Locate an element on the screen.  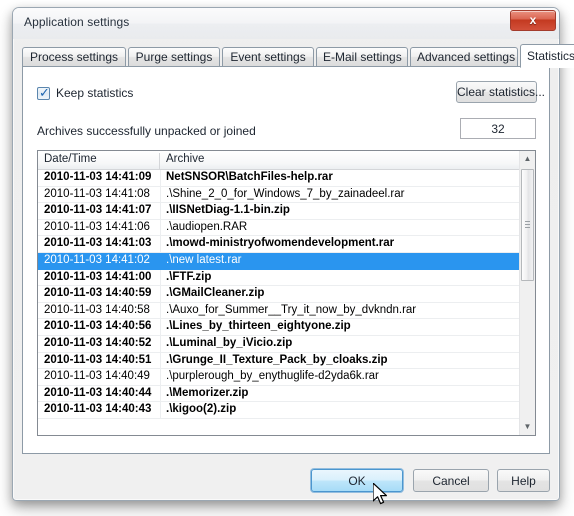
cell-datetime: 2010-11-03 14:41:08 is located at coordinates (97, 193).